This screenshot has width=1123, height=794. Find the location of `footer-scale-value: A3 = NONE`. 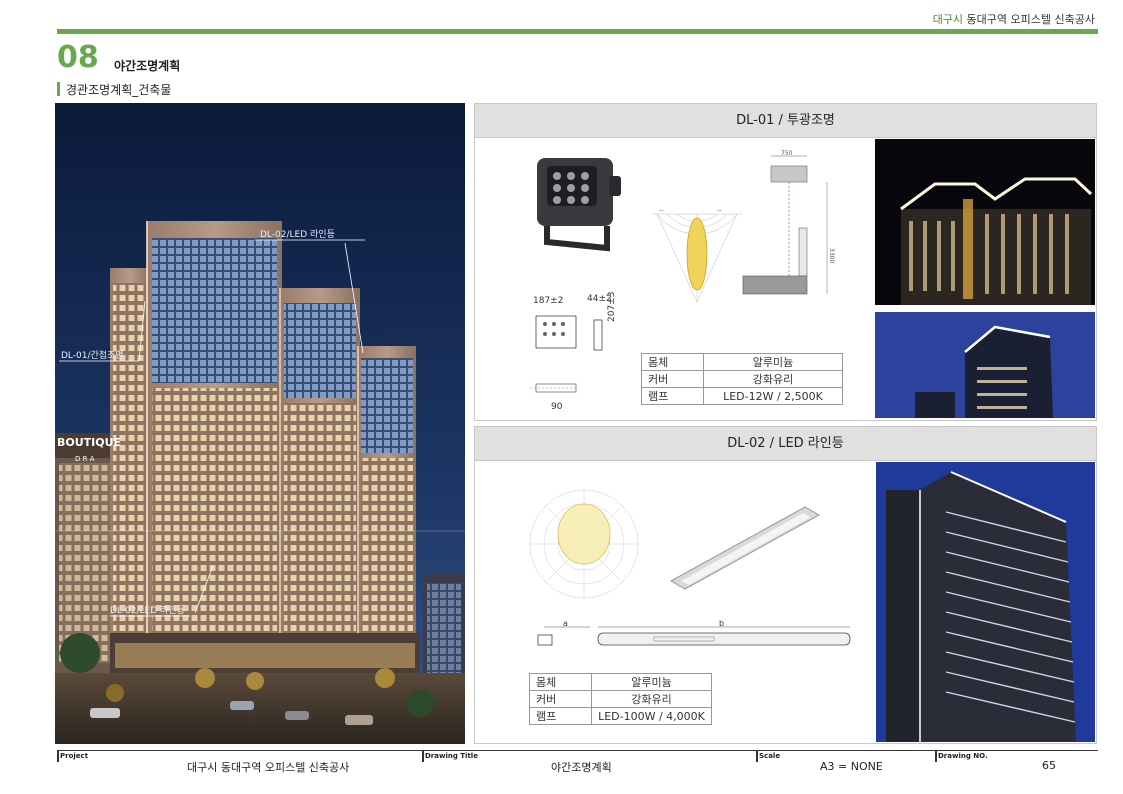

footer-scale-value: A3 = NONE is located at coordinates (851, 766).